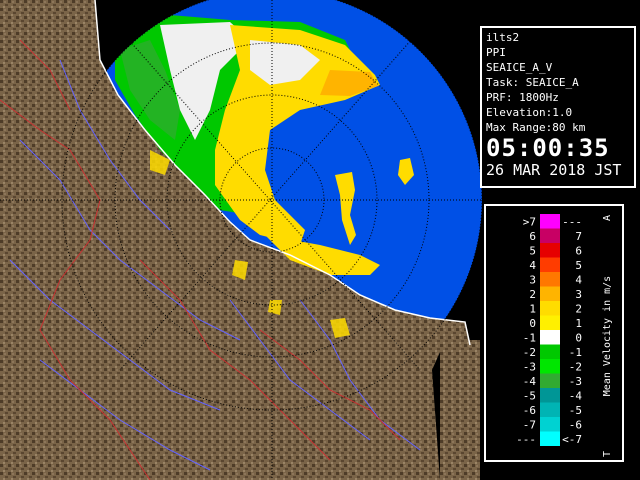 The image size is (640, 480). What do you see at coordinates (575, 352) in the screenshot?
I see `legend-right-label: -1` at bounding box center [575, 352].